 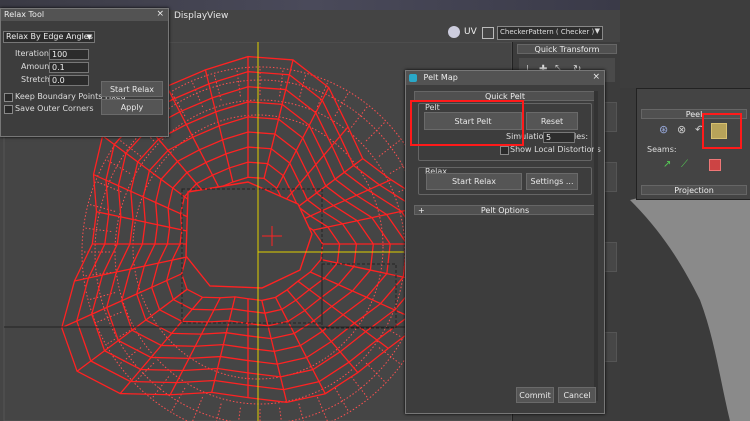 What do you see at coordinates (8, 97) in the screenshot?
I see `keep-boundary-checkbox` at bounding box center [8, 97].